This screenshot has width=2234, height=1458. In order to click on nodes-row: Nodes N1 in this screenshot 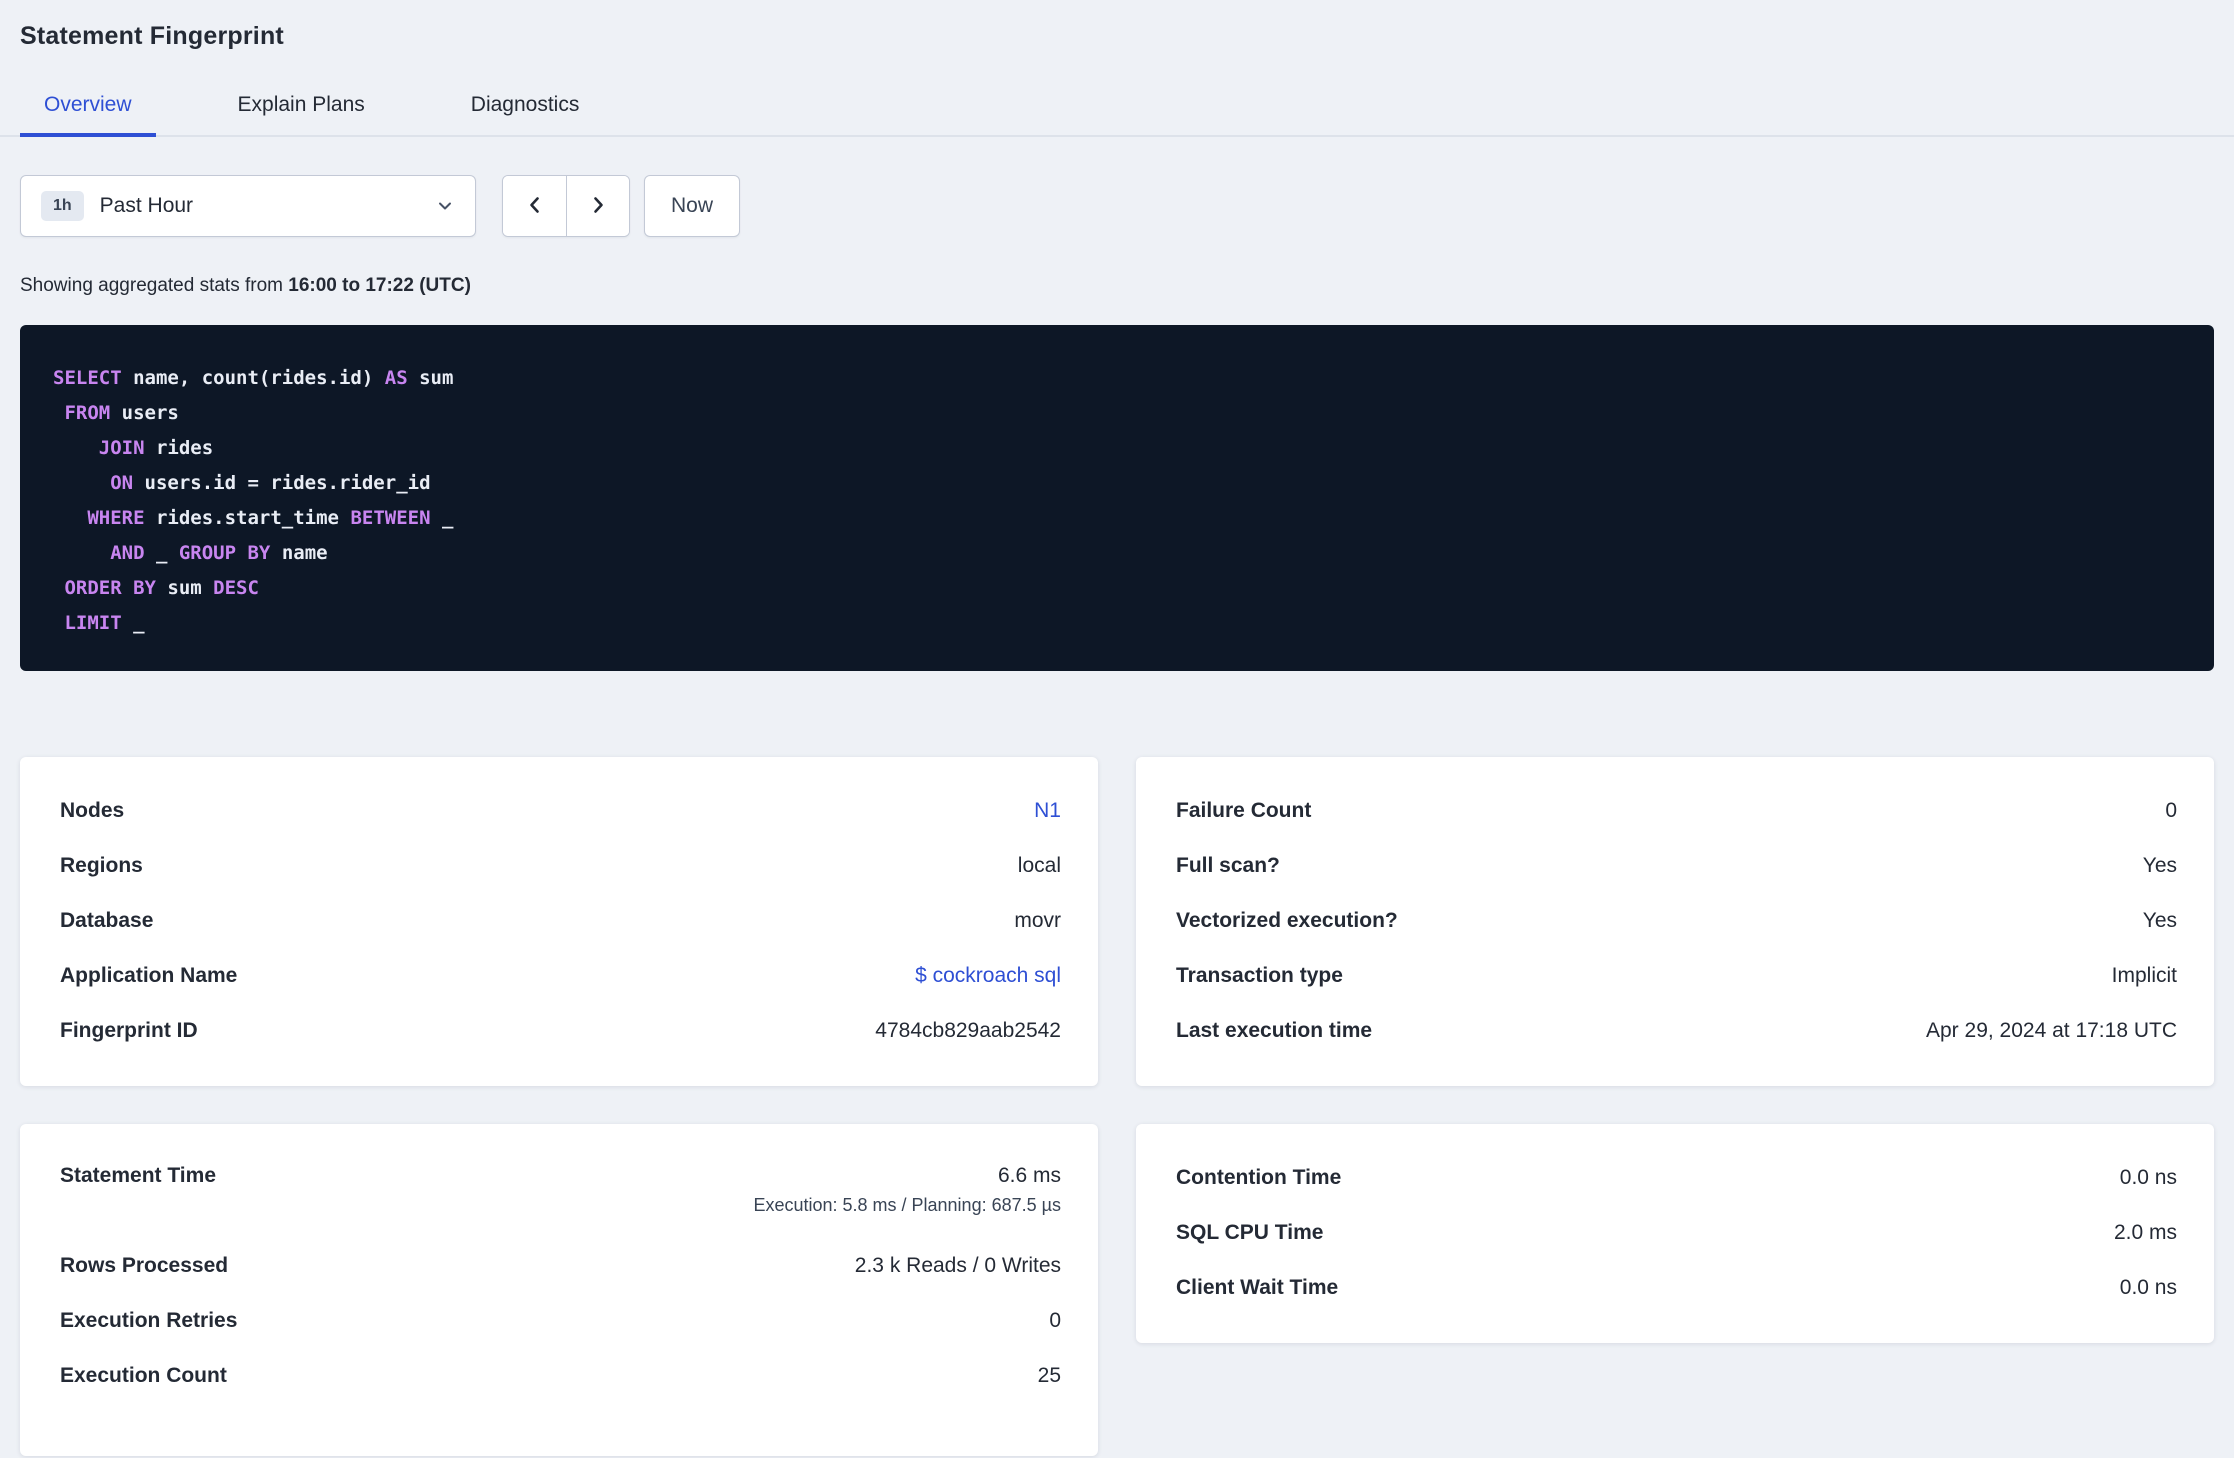, I will do `click(560, 810)`.